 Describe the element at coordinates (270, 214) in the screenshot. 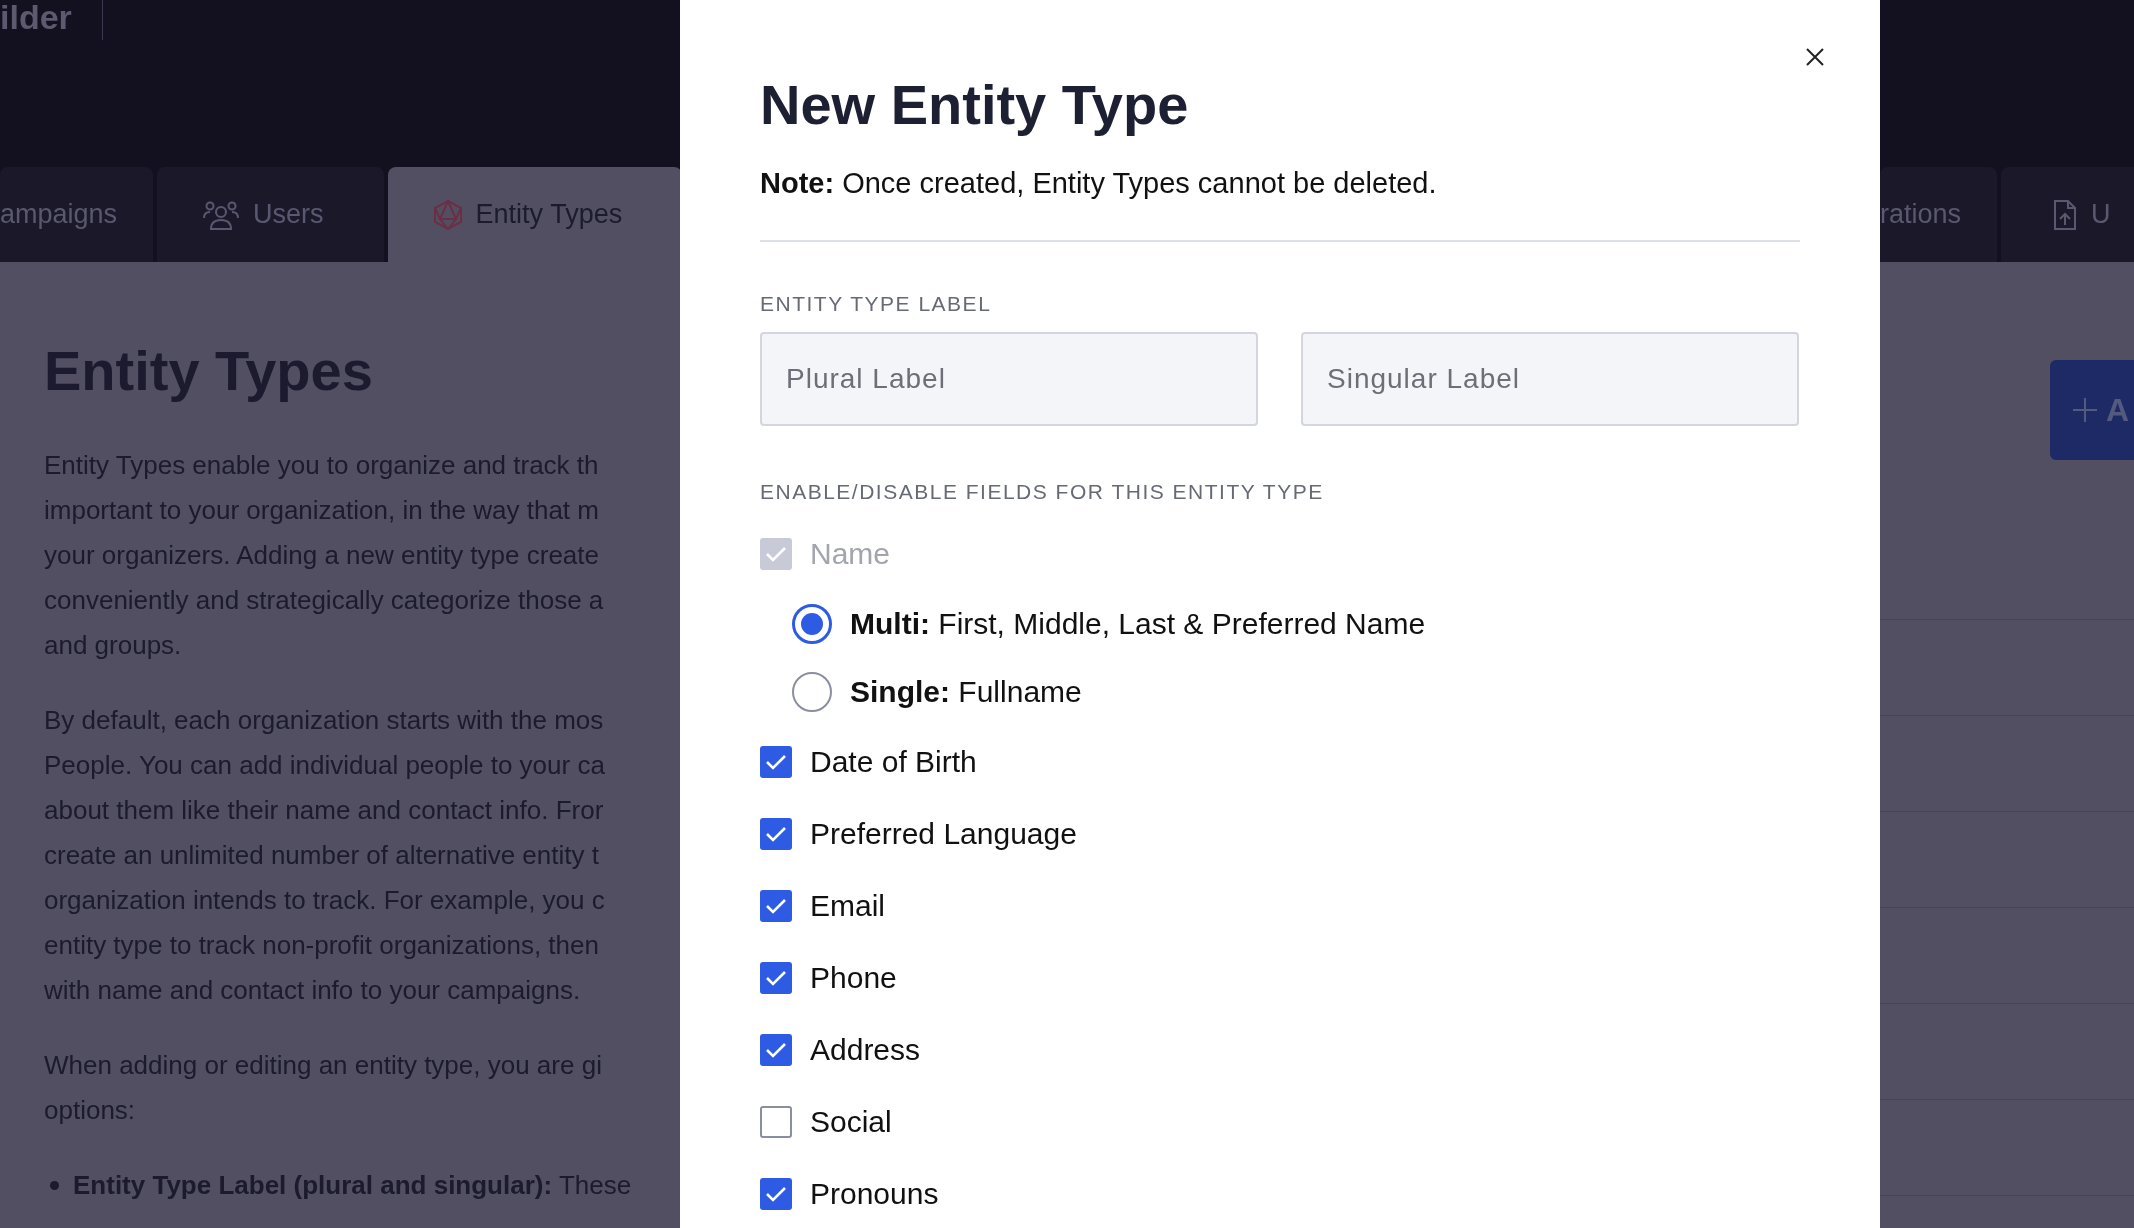

I see `nav-tab: Users` at that location.